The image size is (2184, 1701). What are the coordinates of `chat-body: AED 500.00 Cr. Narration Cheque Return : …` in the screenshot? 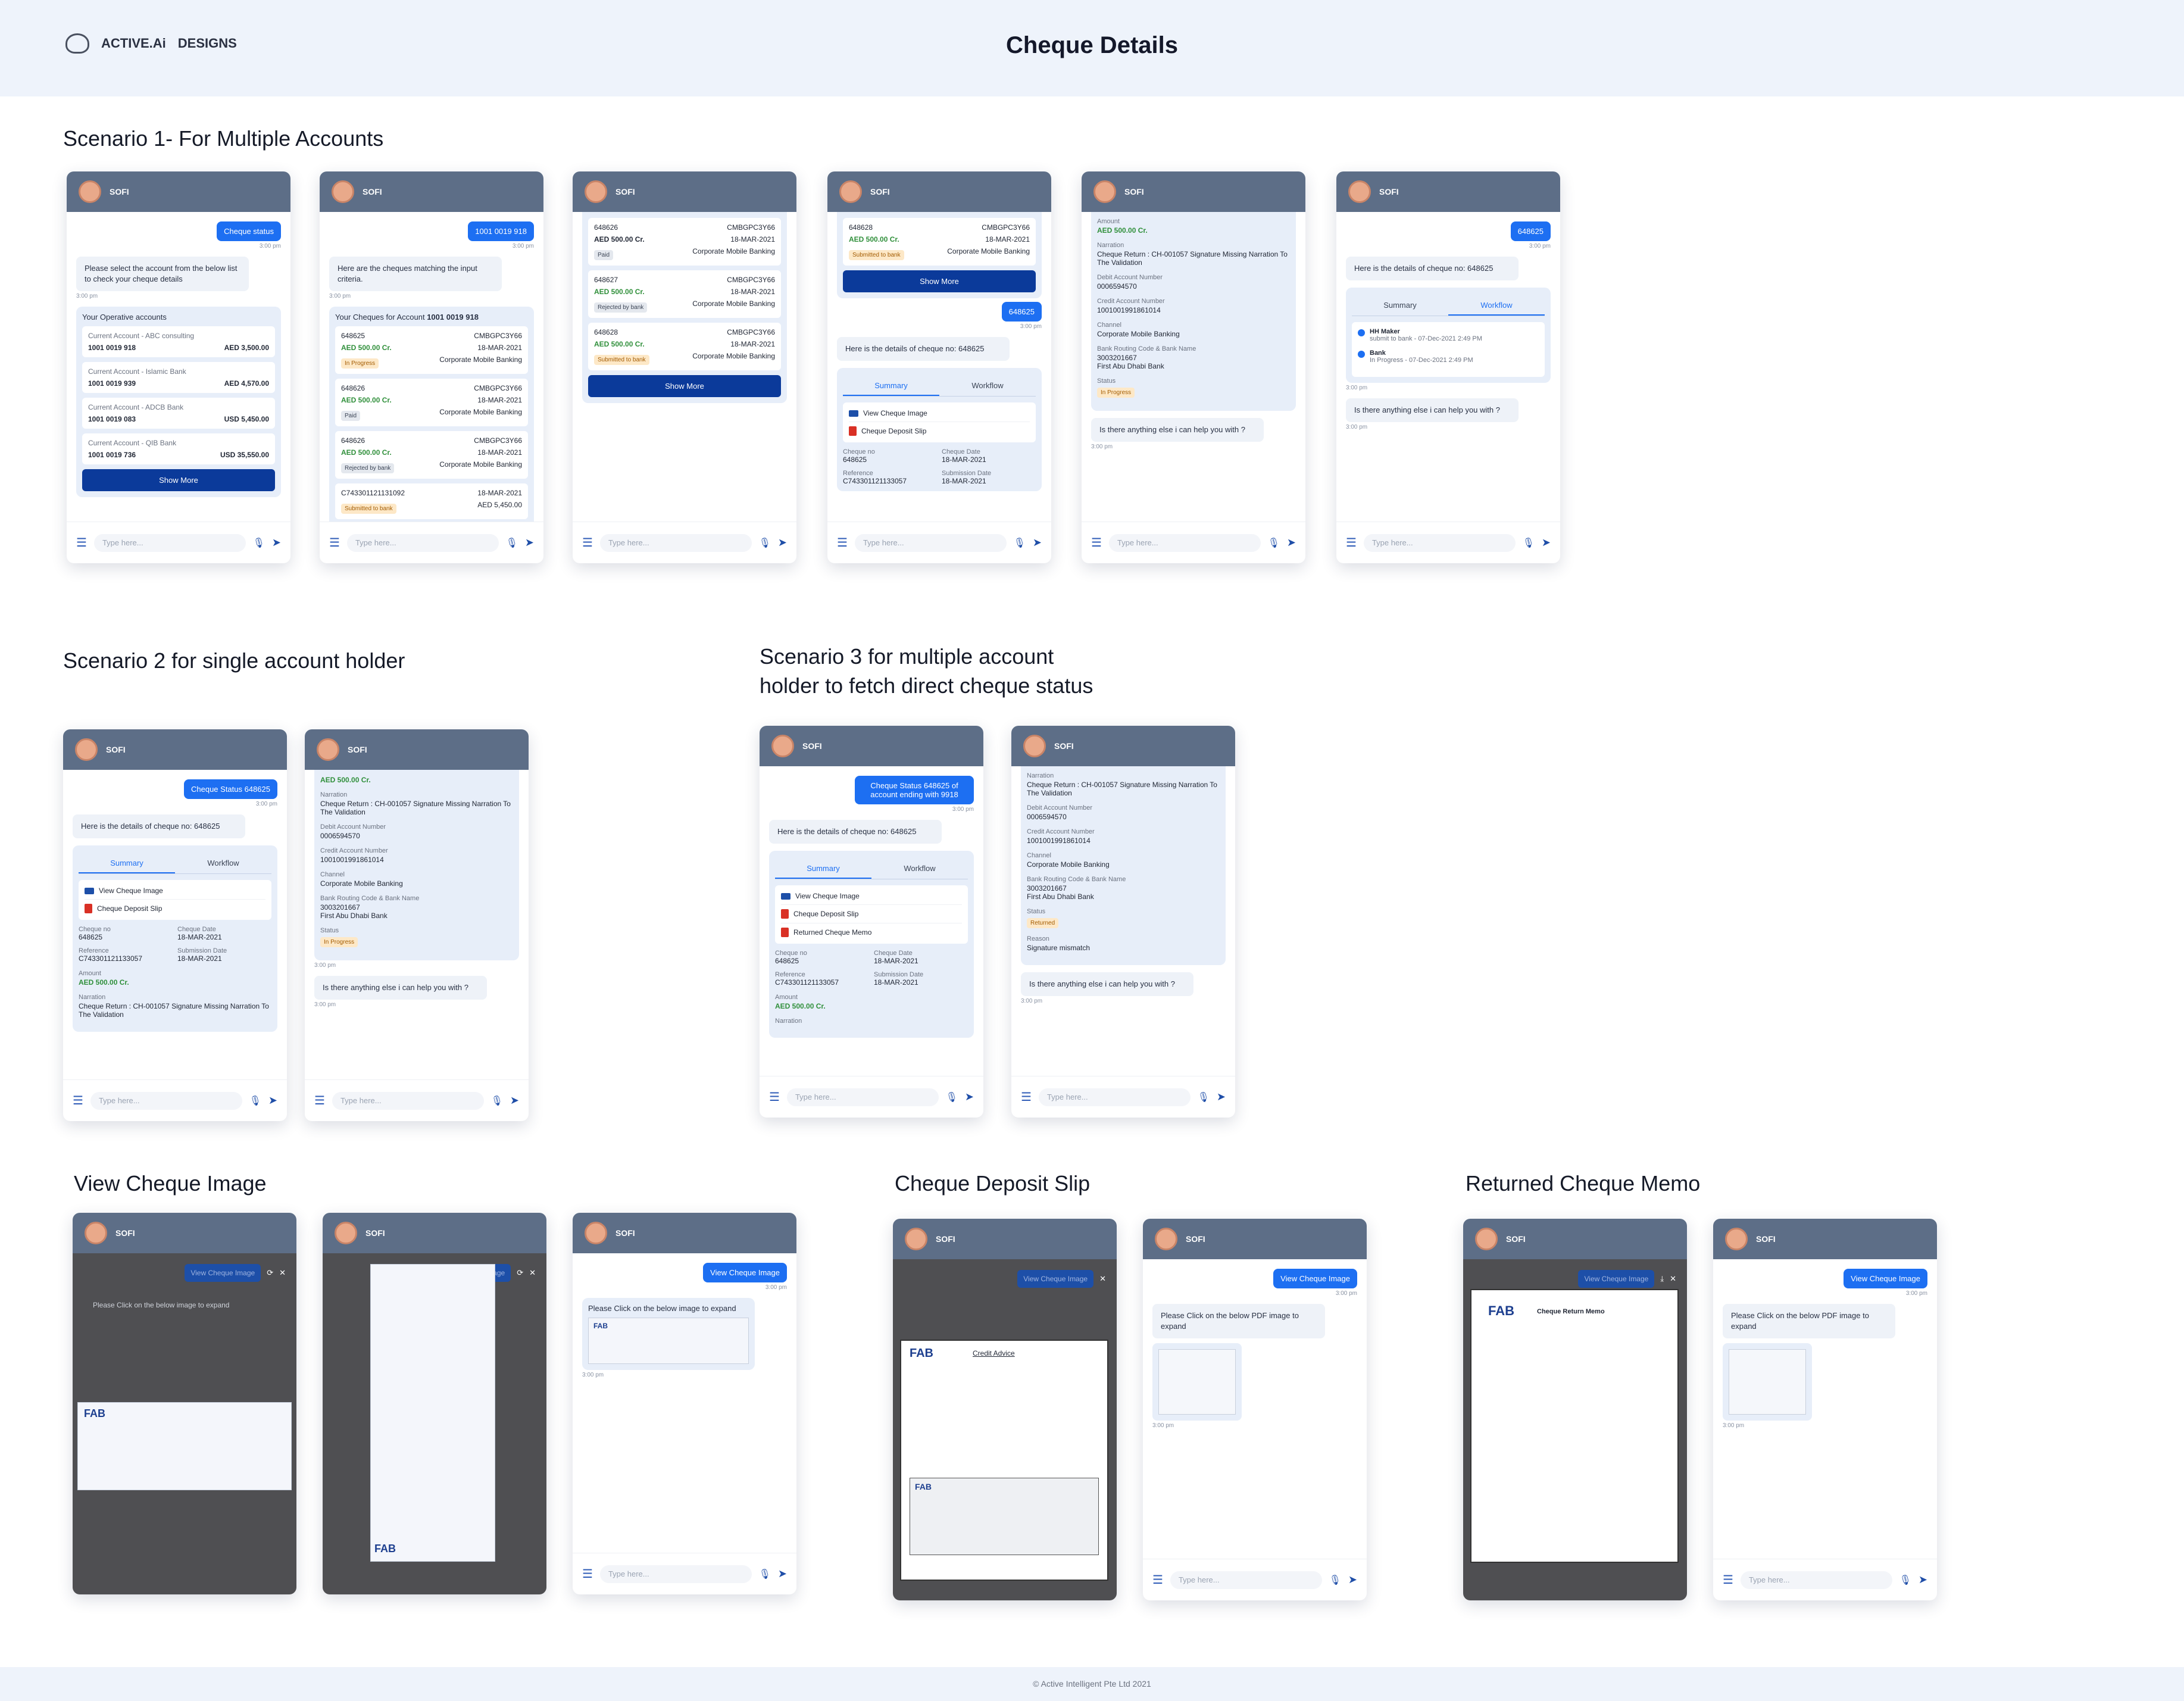 It's located at (417, 925).